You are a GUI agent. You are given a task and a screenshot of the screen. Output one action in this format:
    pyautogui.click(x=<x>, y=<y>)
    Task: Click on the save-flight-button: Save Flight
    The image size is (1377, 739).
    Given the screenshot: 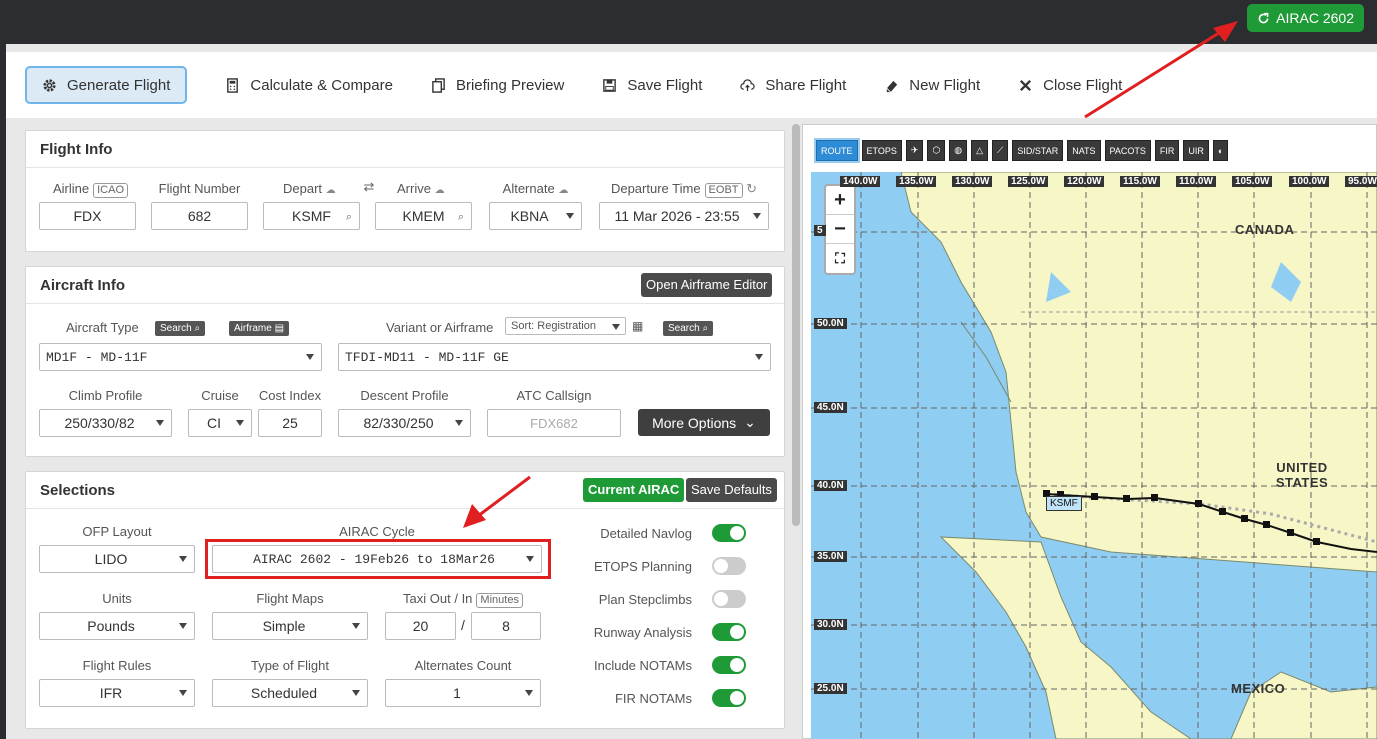 What is the action you would take?
    pyautogui.click(x=652, y=85)
    